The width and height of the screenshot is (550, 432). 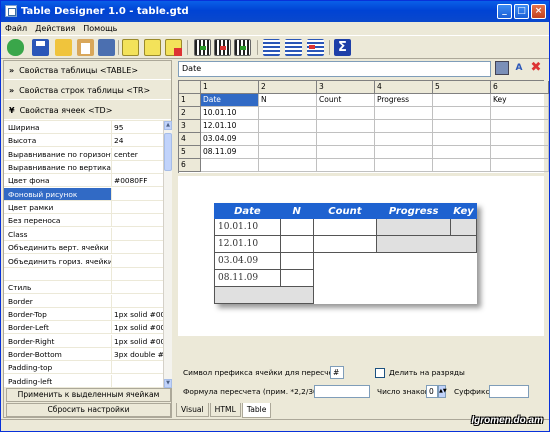 I want to click on grid-row-header: 4, so click(x=190, y=139).